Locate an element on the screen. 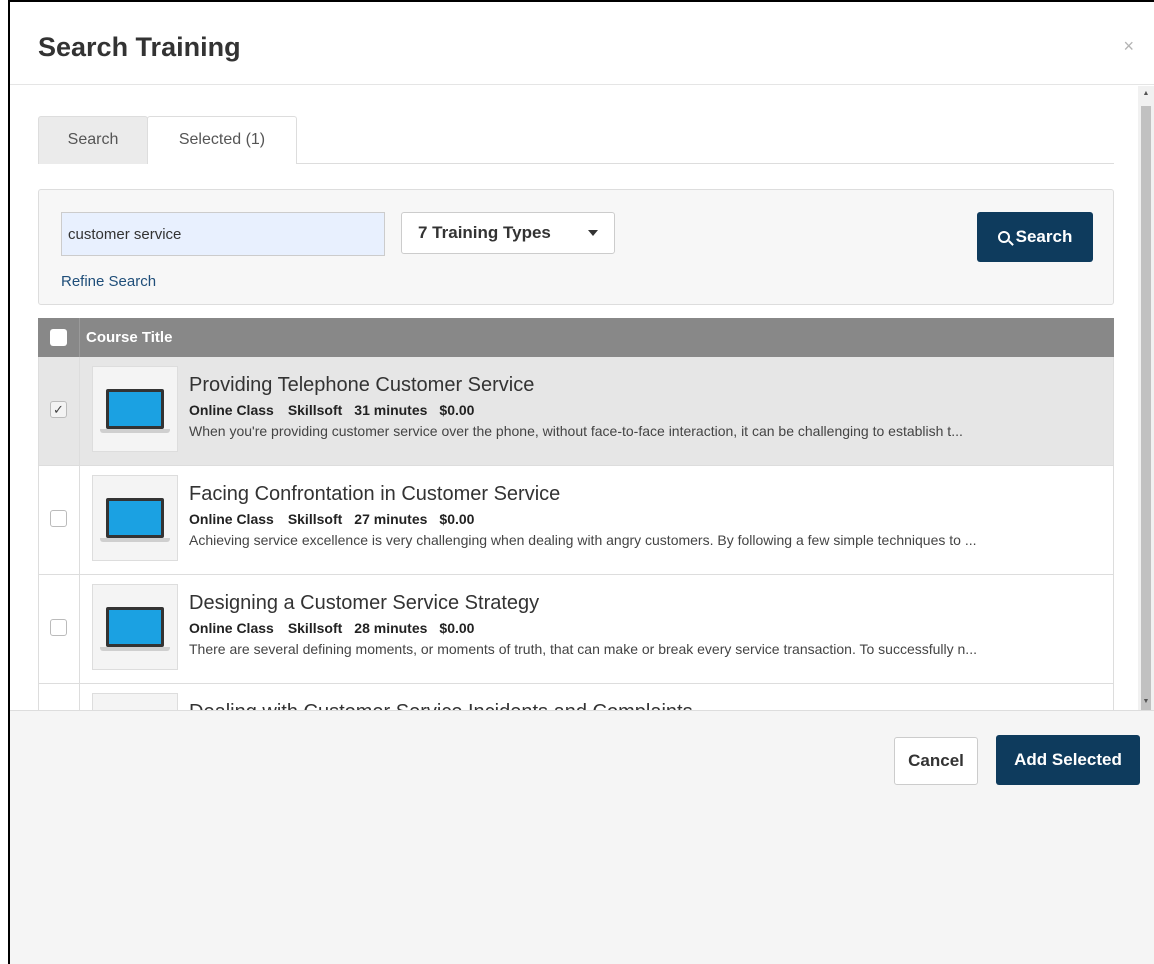 The height and width of the screenshot is (964, 1154). vertical-scrollbar: ▲ ▼ is located at coordinates (1146, 406).